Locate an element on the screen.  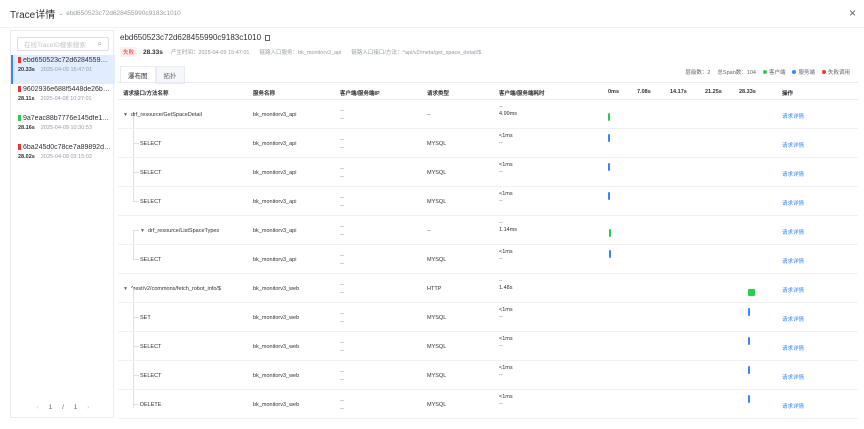
span-name-text: drf_resource/ListSpaceTypes is located at coordinates (183, 231).